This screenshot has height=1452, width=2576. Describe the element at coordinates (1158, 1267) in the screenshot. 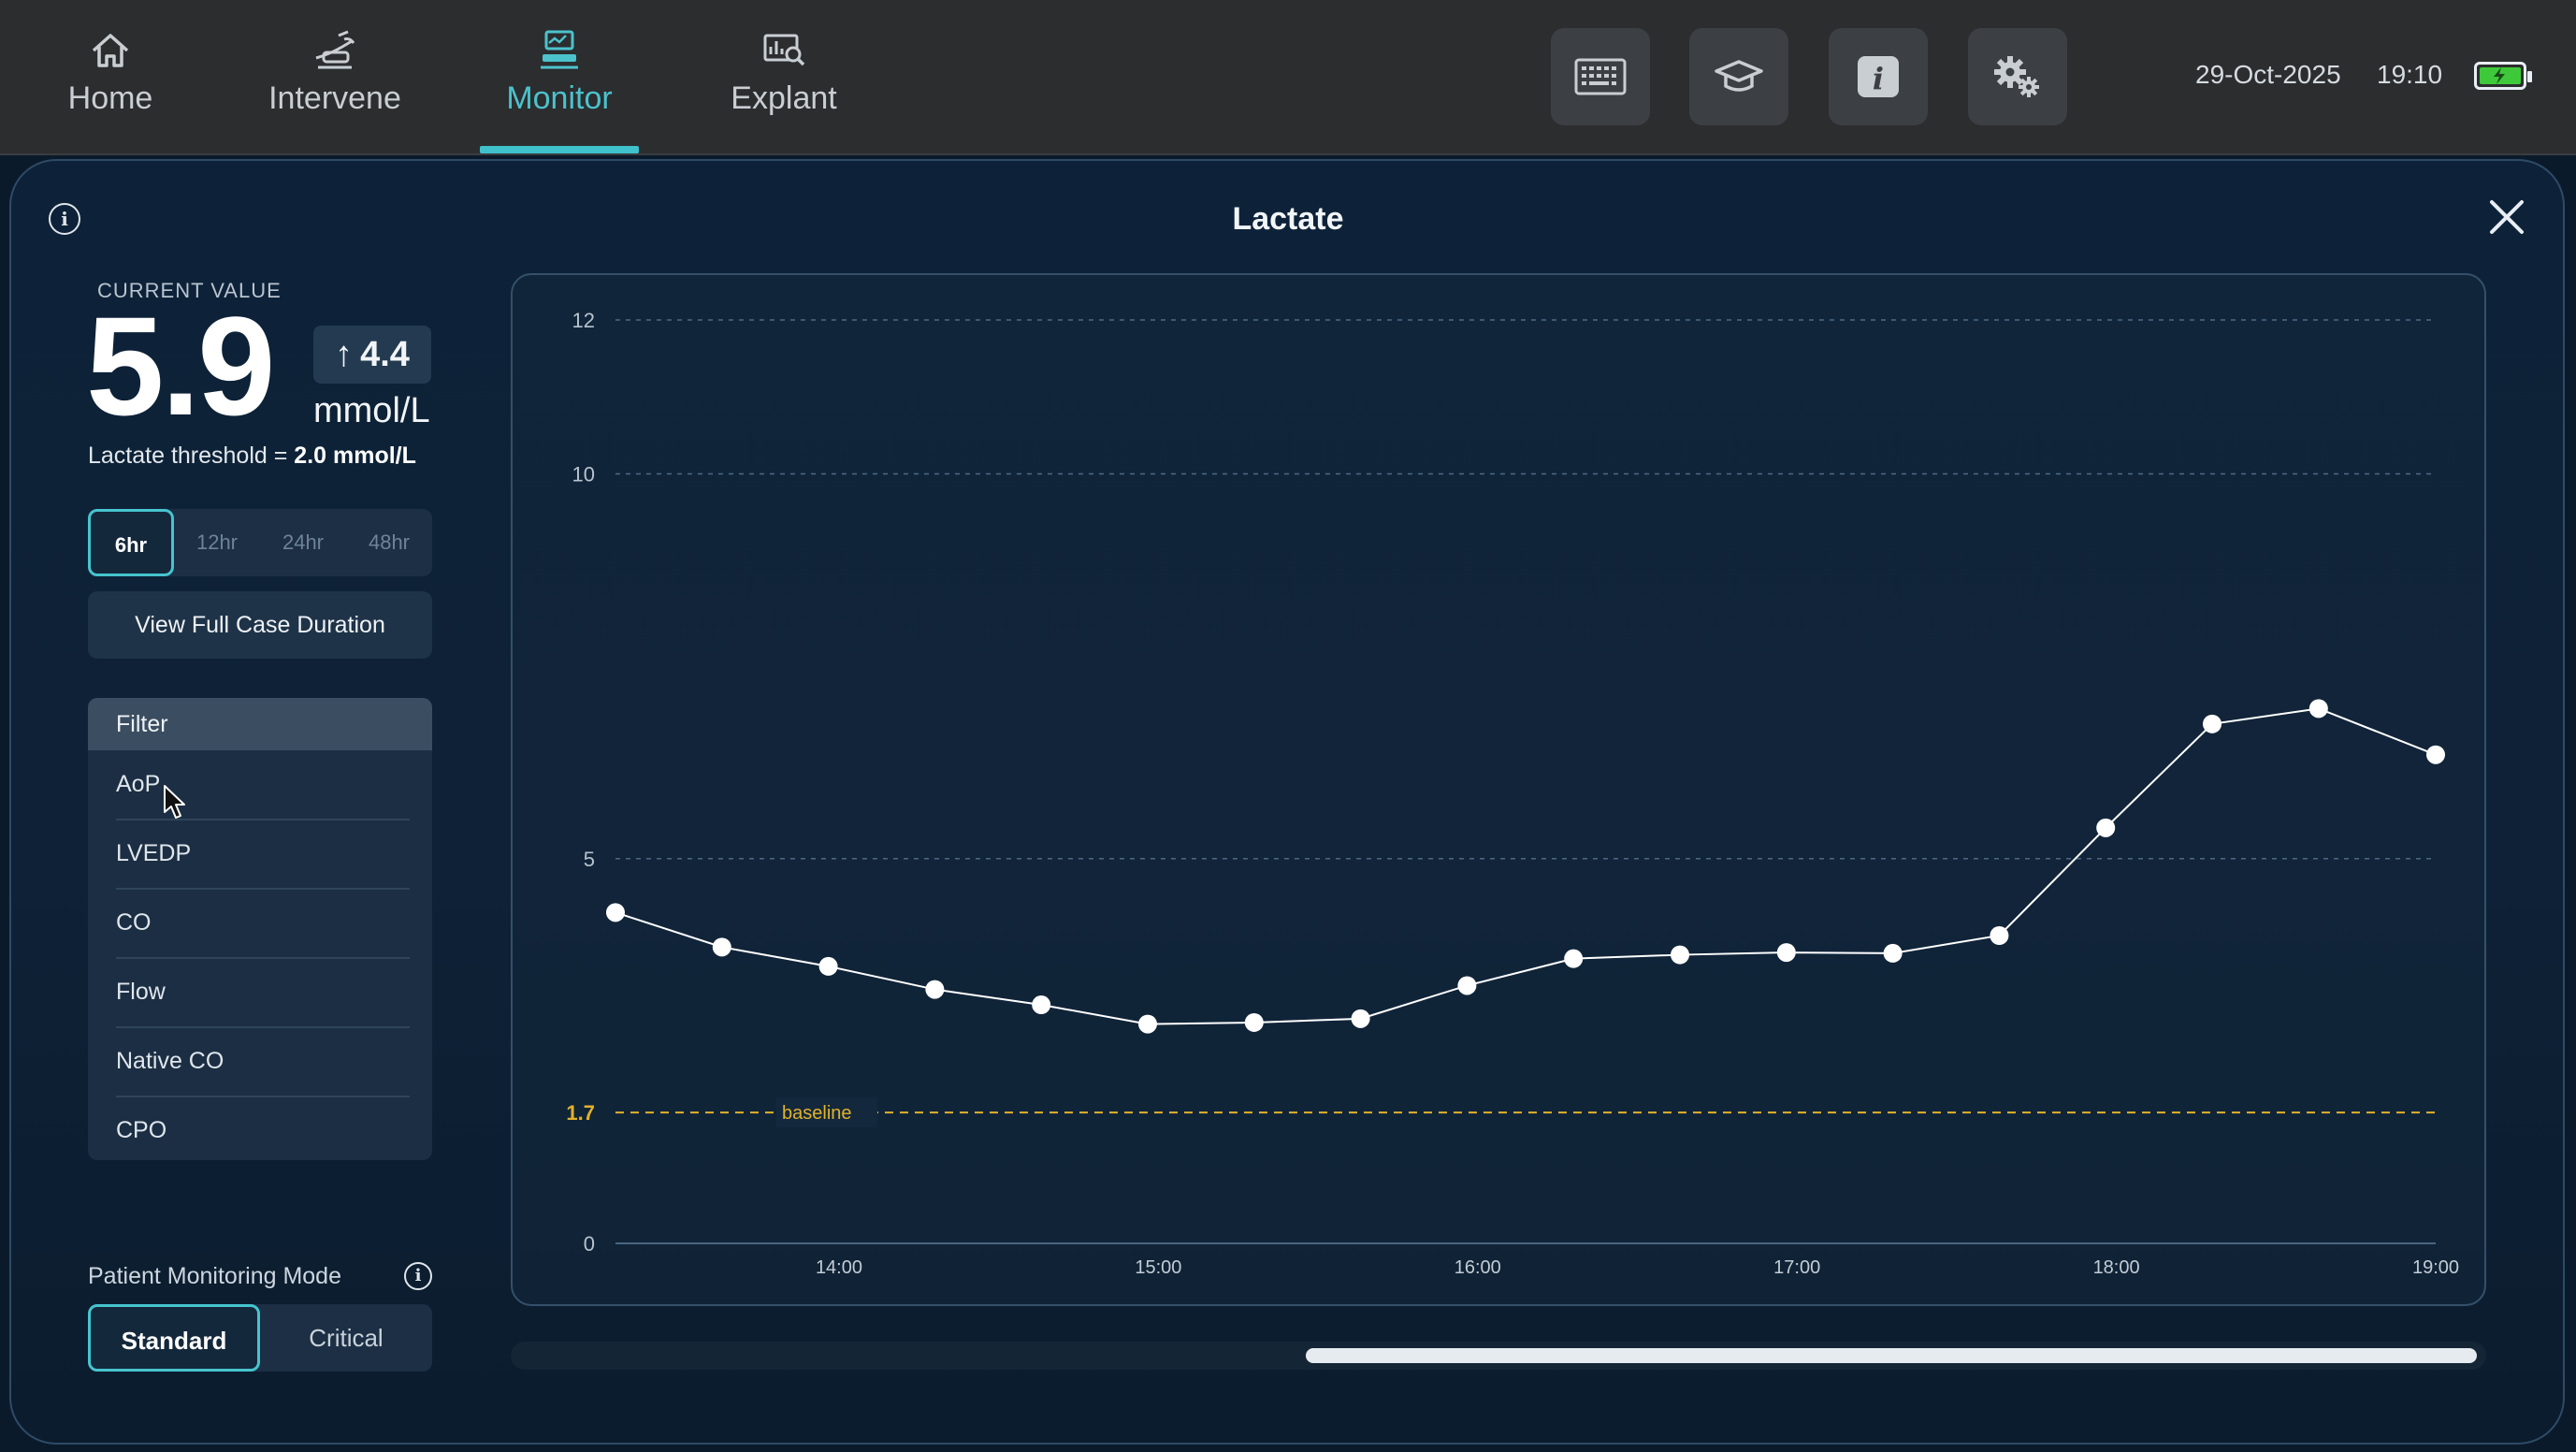

I see `x-tick-label: 15:00` at that location.